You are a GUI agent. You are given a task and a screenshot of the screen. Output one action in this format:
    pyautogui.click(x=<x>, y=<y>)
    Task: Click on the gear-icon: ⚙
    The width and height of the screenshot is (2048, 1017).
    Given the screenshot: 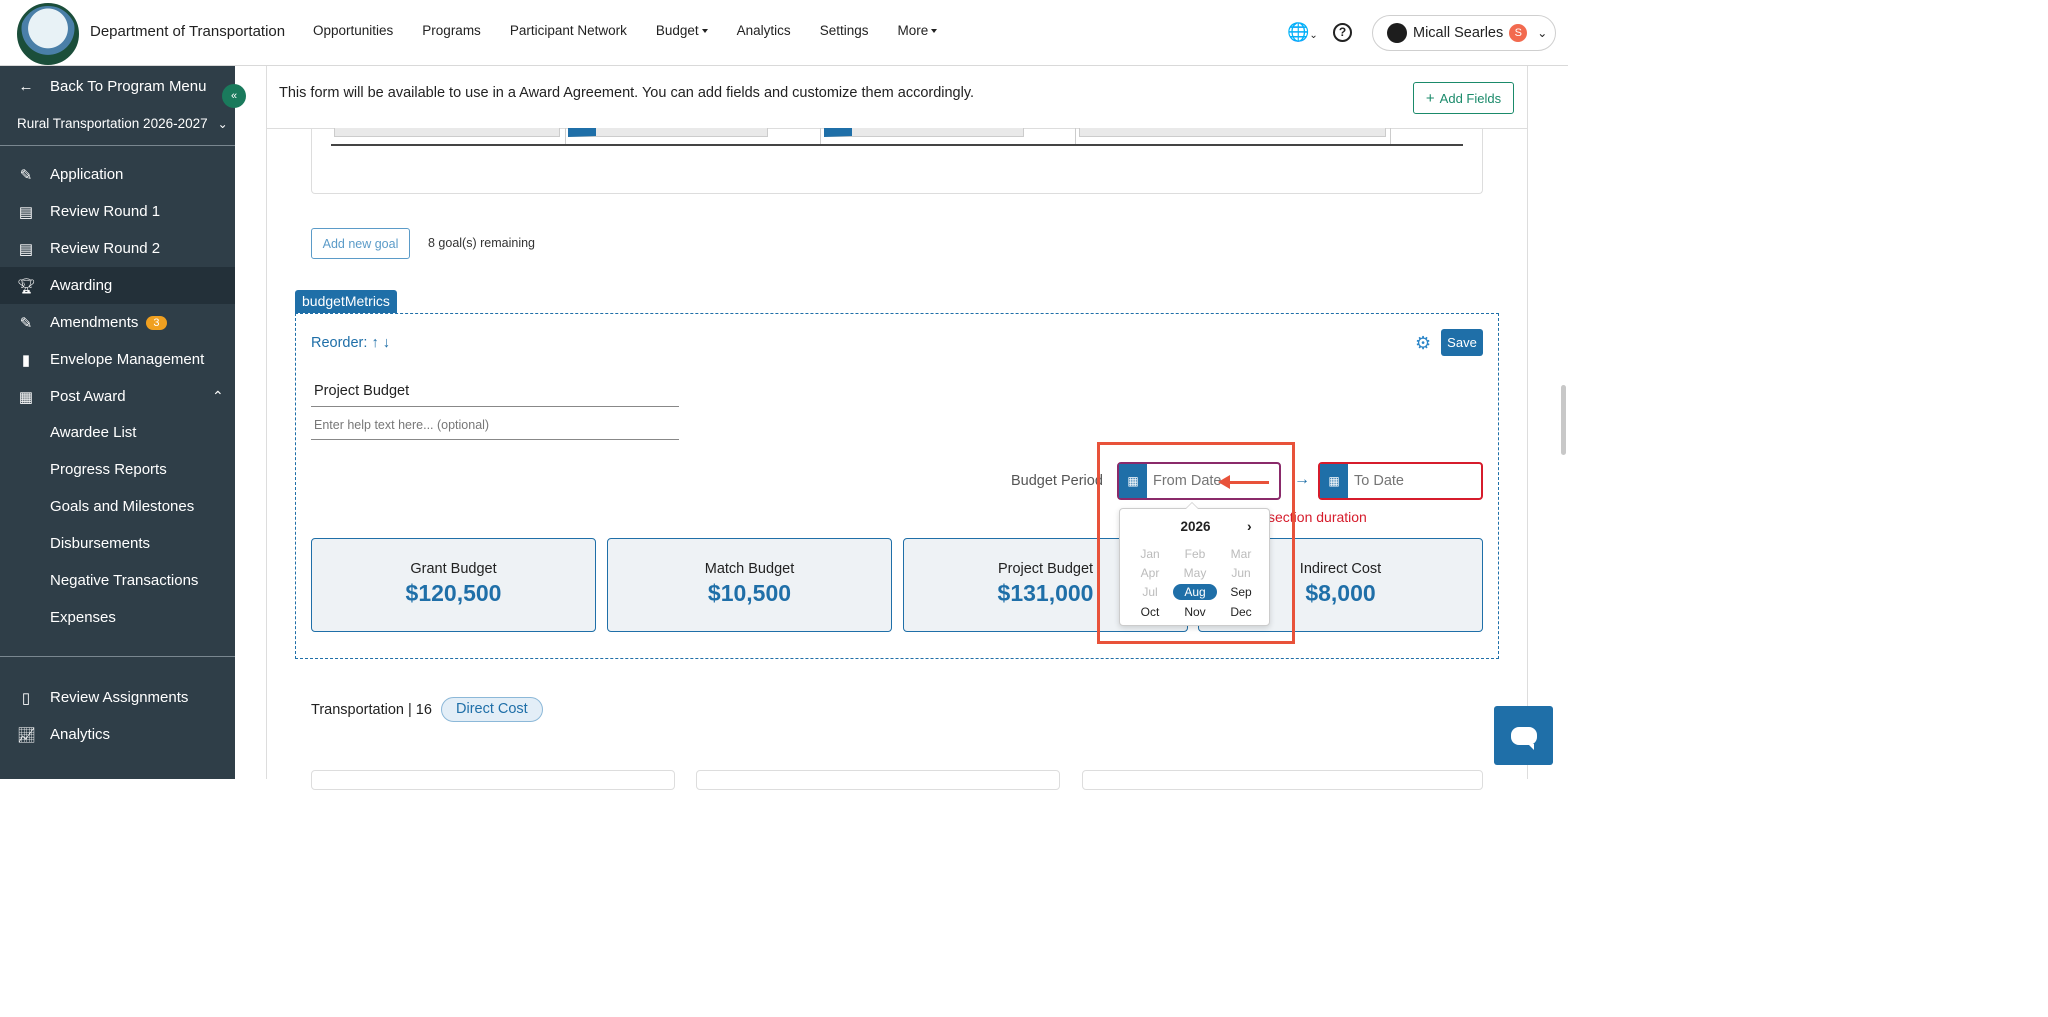 What is the action you would take?
    pyautogui.click(x=1423, y=343)
    